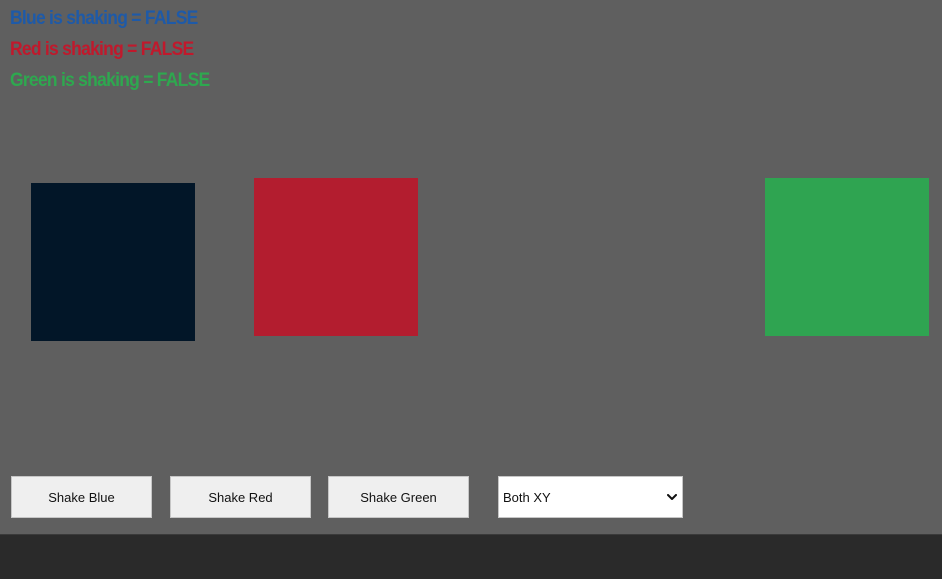  I want to click on axis-select-value: Both XY, so click(527, 497).